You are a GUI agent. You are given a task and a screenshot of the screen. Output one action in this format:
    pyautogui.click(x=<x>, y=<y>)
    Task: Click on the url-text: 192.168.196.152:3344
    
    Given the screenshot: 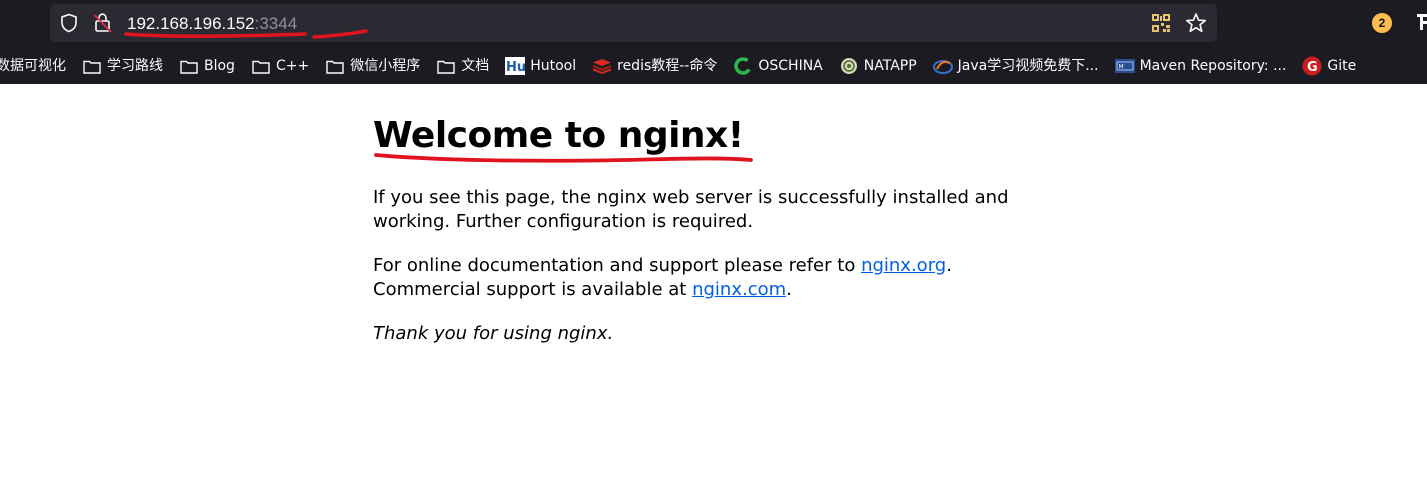 What is the action you would take?
    pyautogui.click(x=212, y=24)
    